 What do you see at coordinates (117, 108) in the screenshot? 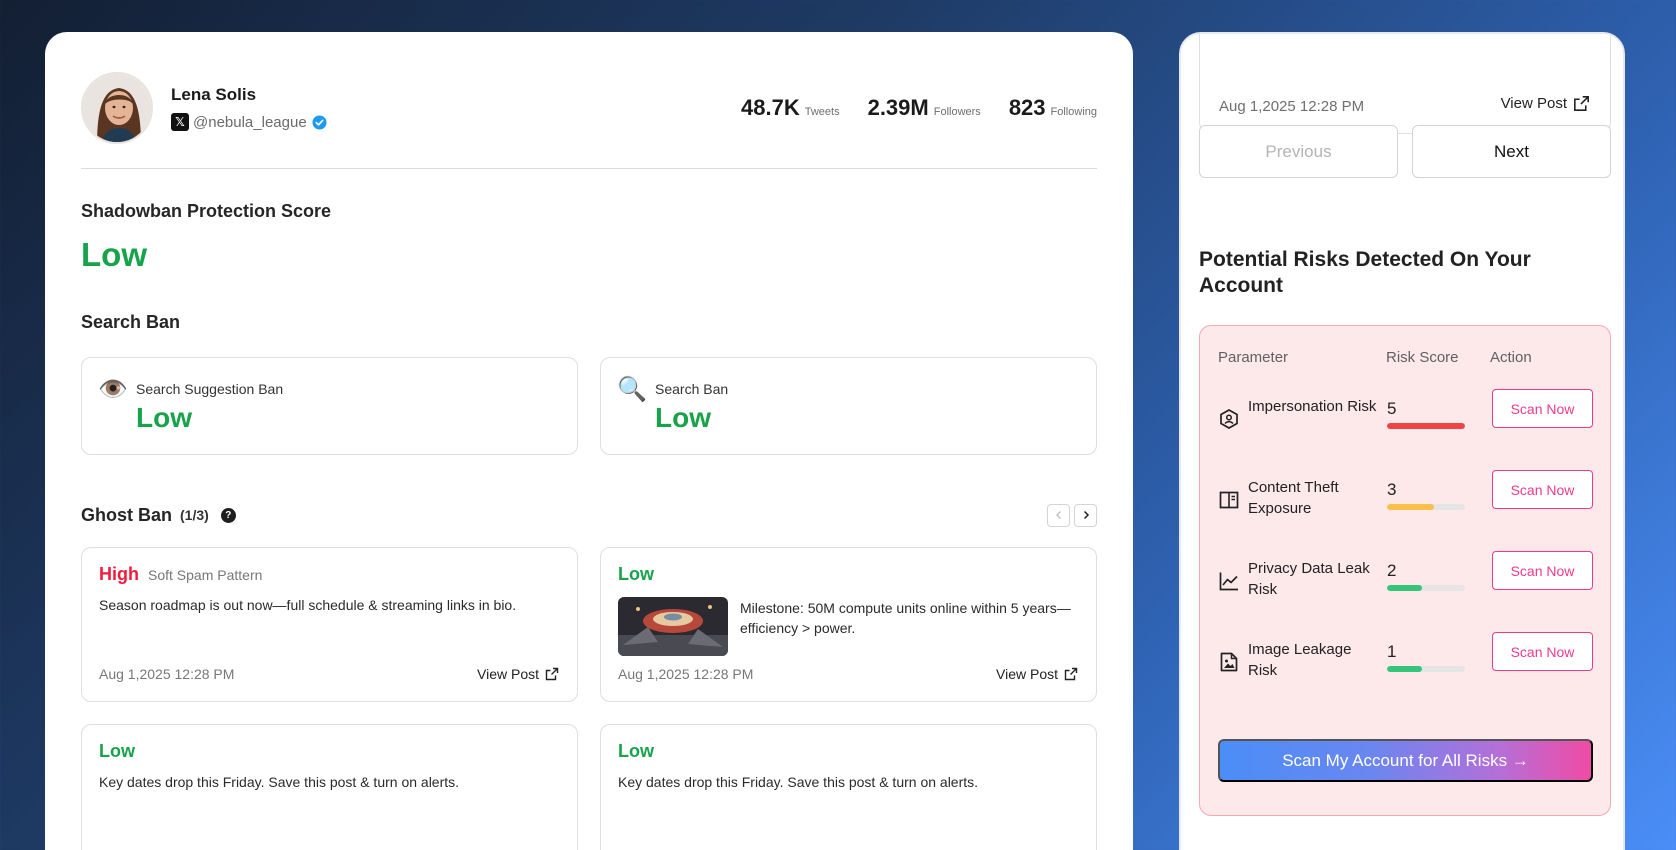
I see `avatar` at bounding box center [117, 108].